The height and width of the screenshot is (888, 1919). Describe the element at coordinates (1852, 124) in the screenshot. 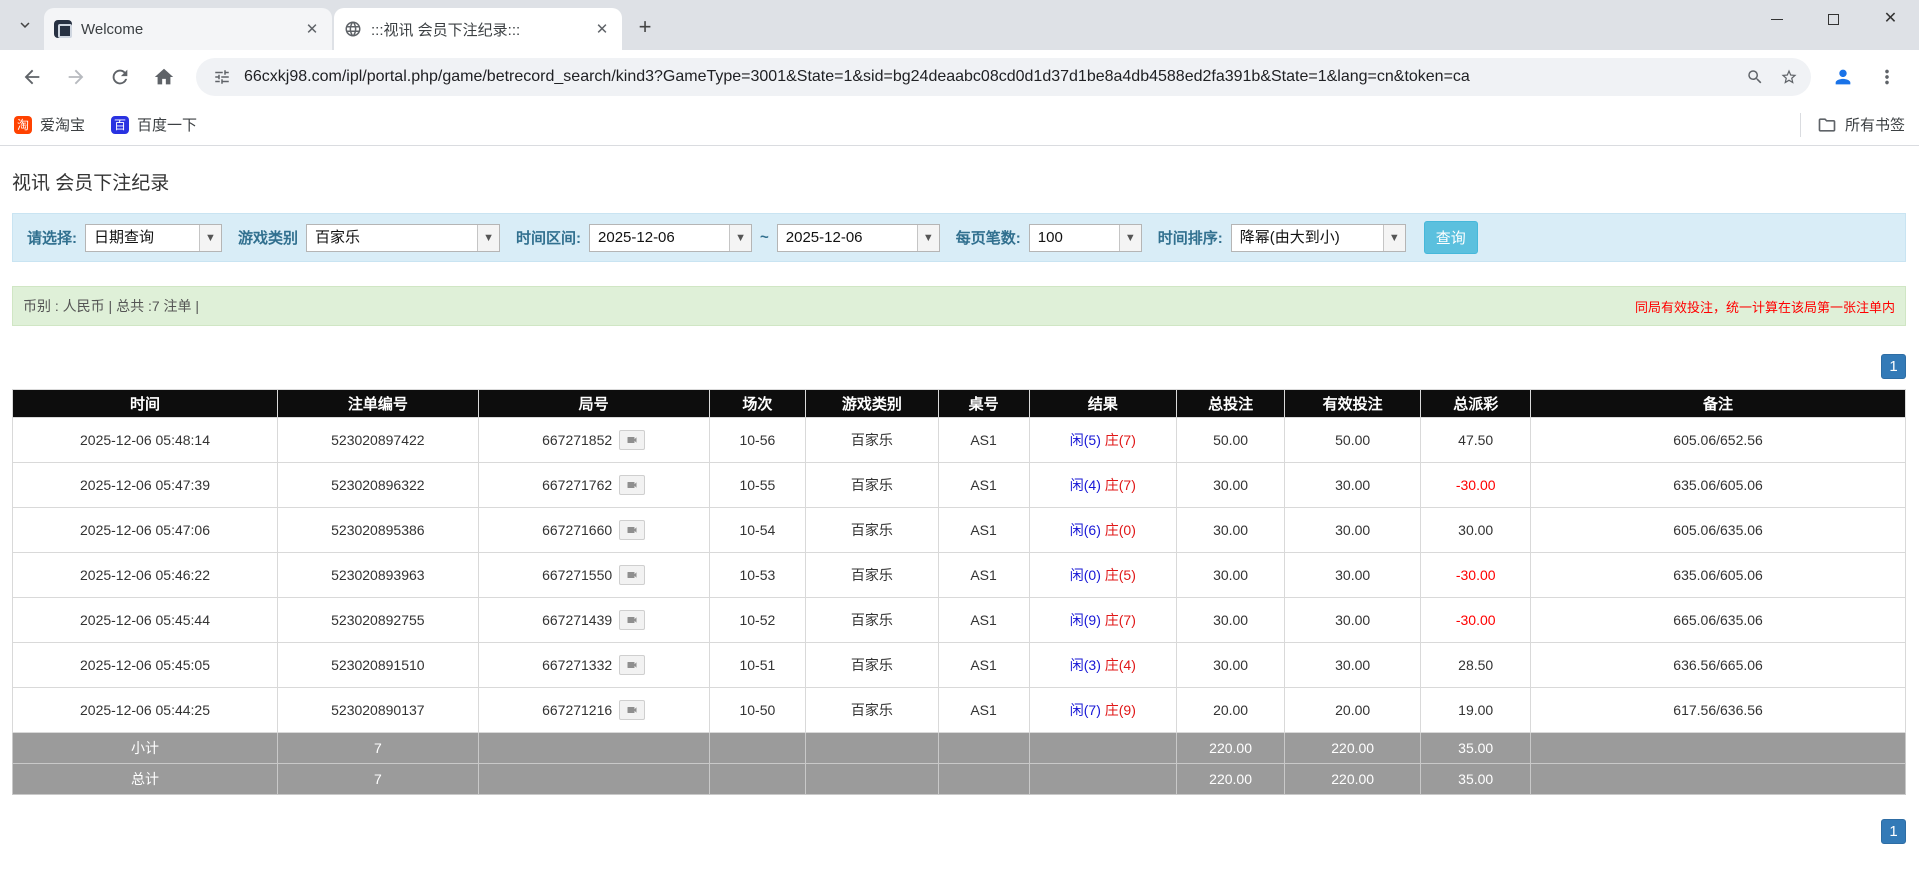

I see `all-bookmarks-button: 所有书签` at that location.